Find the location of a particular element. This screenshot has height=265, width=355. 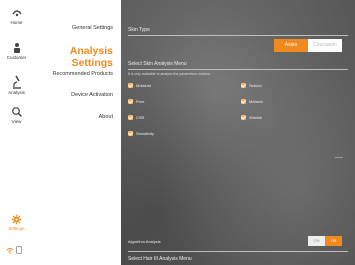

param-wrinkle-checkbox: Wrinkle is located at coordinates (251, 117).